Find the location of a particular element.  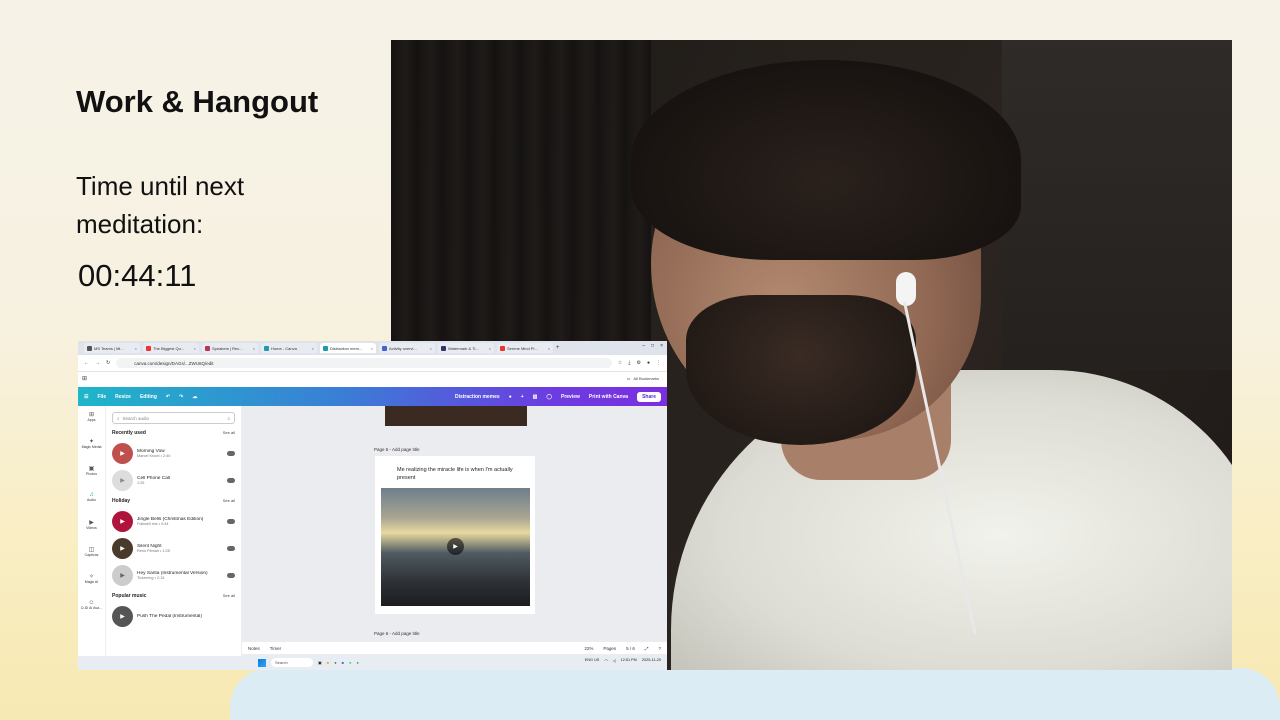

rail-item-apps: ⊞ Apps is located at coordinates (91, 419).